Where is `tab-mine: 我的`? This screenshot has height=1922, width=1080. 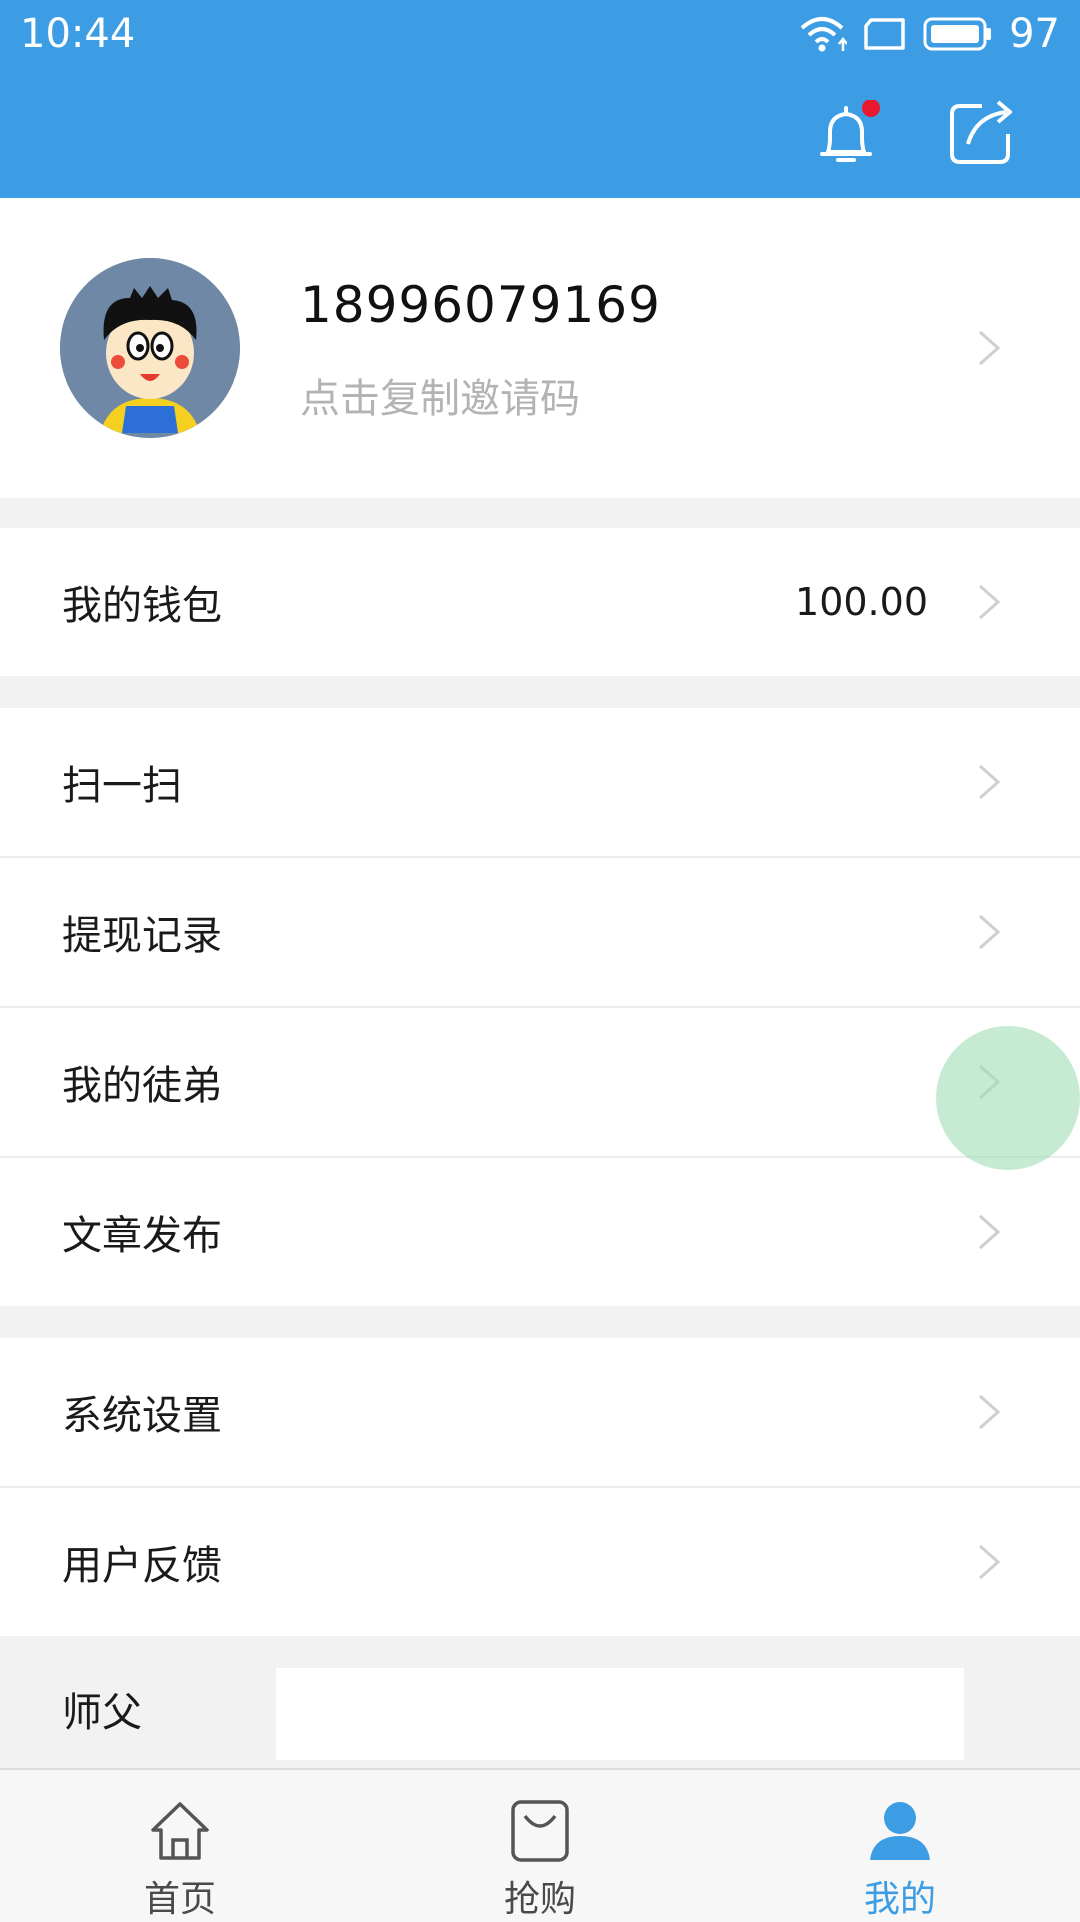 tab-mine: 我的 is located at coordinates (900, 1846).